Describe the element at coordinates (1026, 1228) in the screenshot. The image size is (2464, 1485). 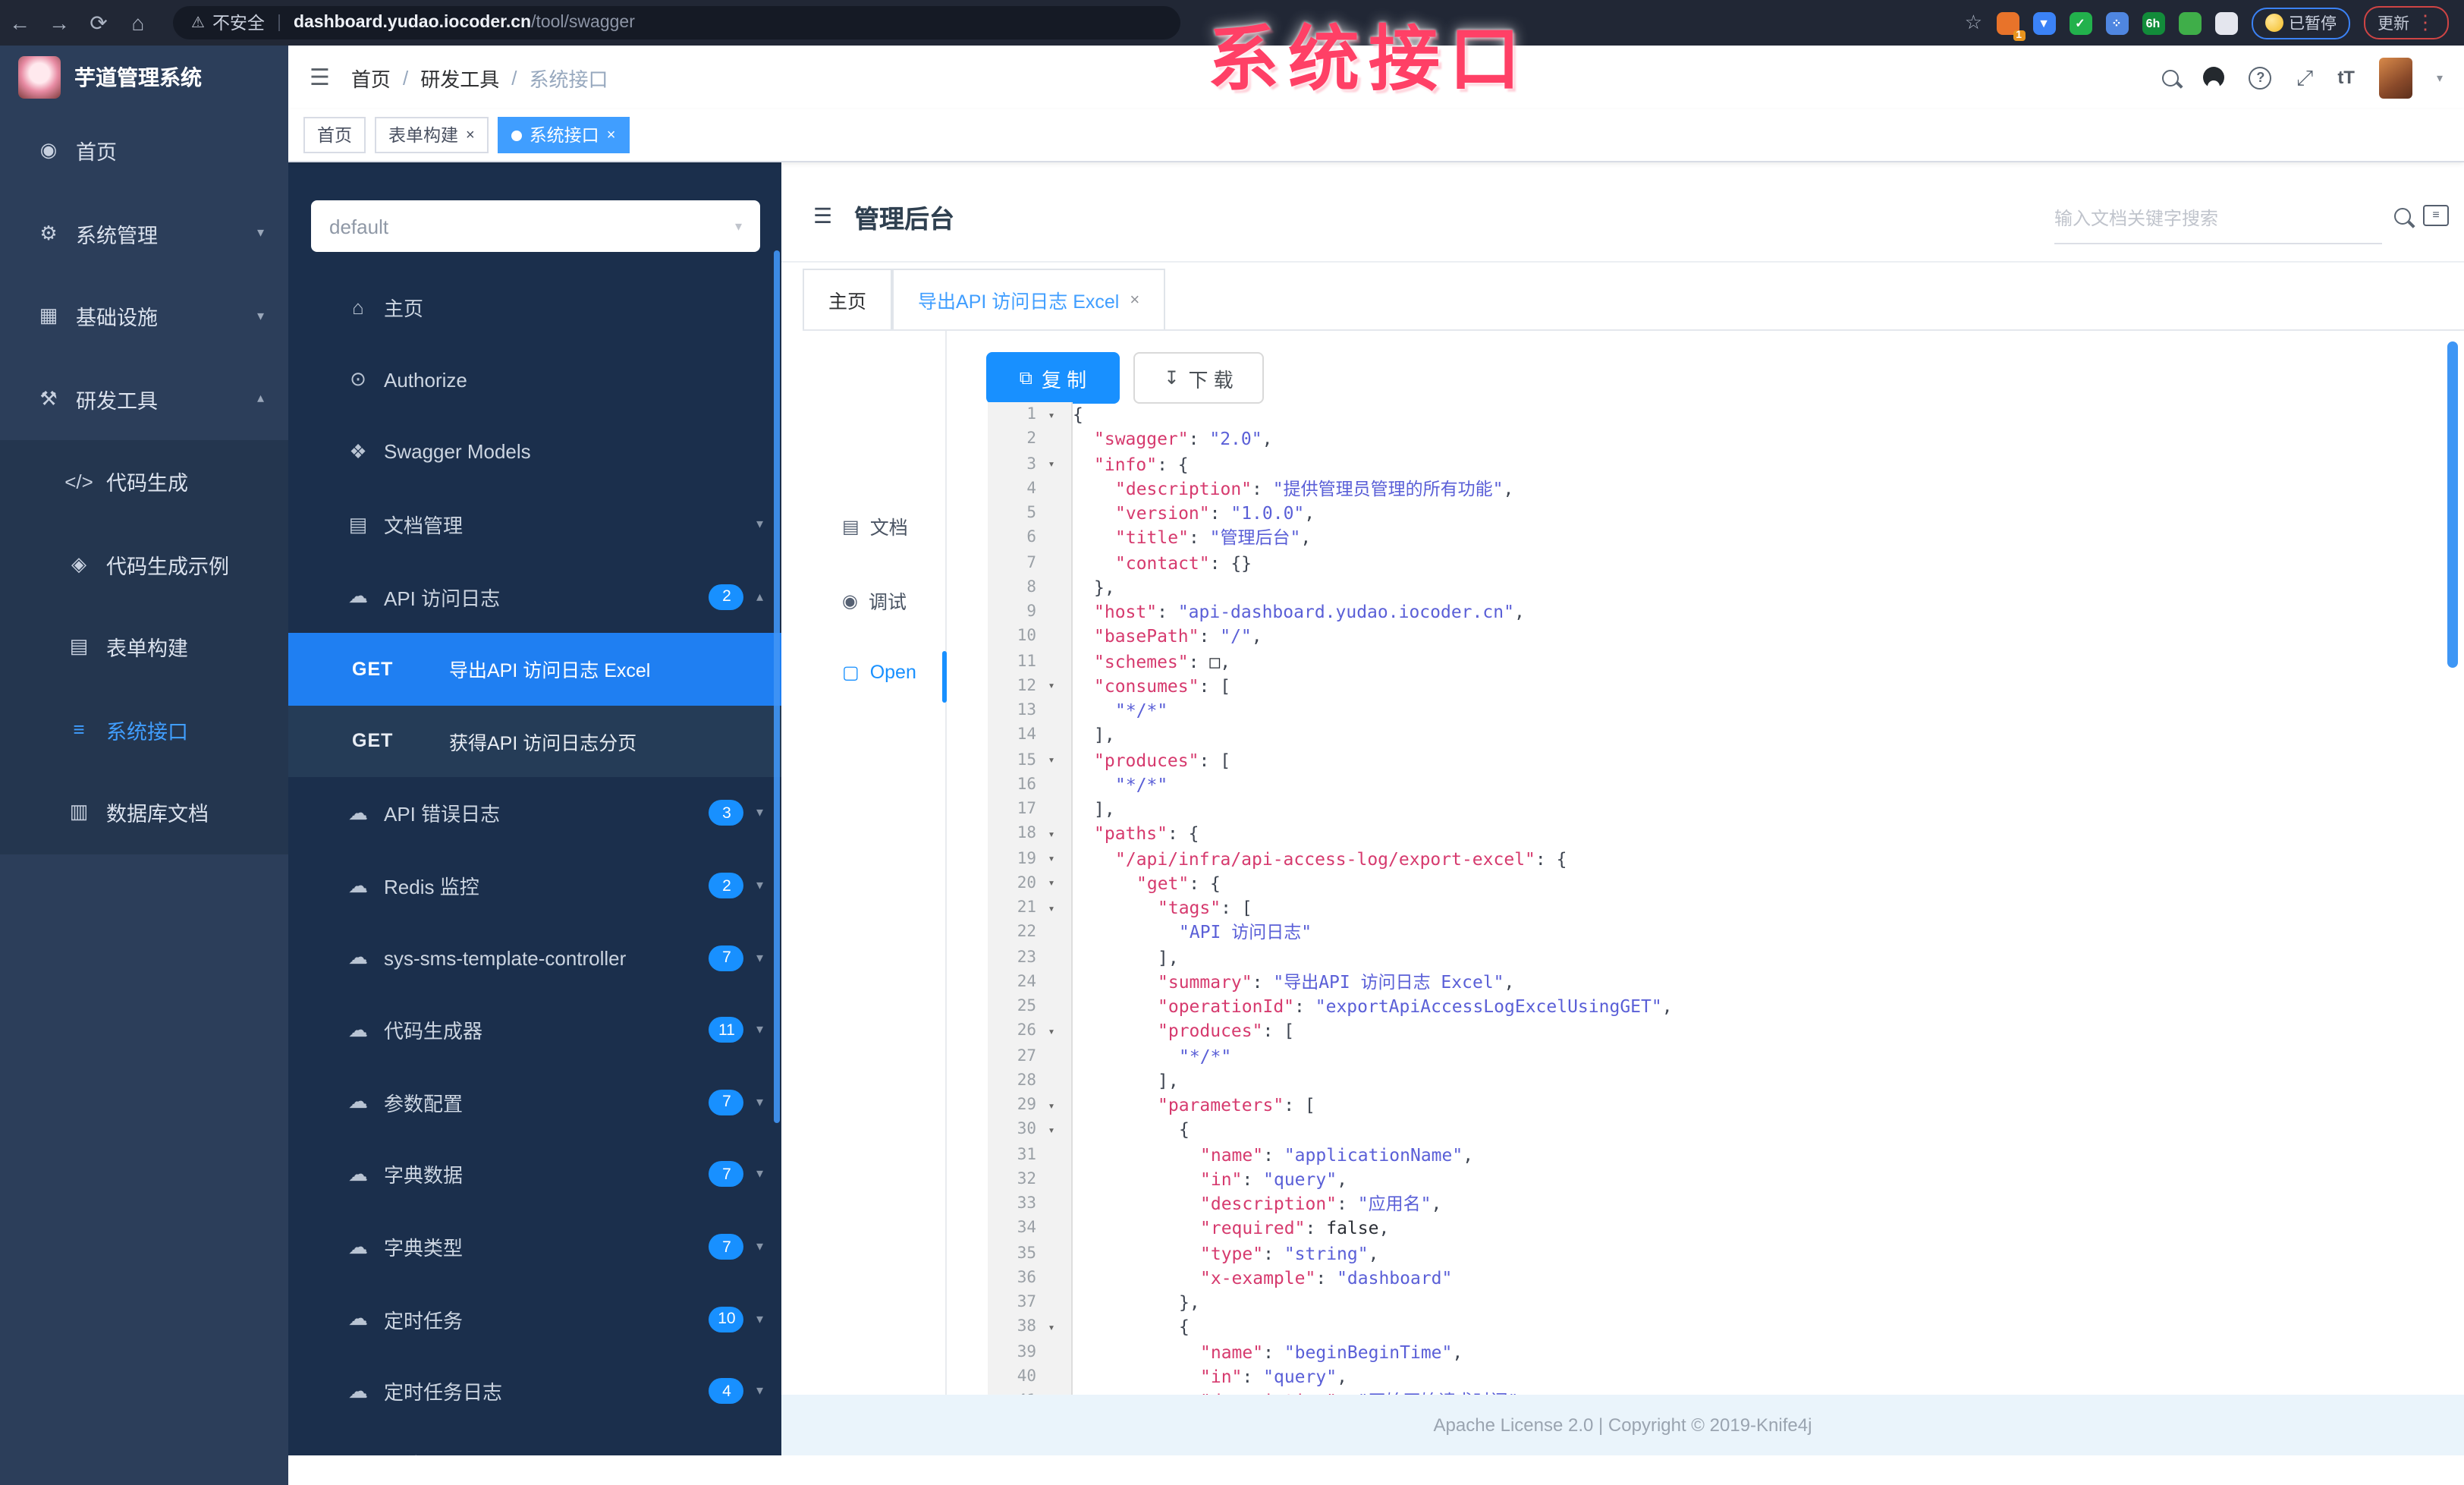
I see `line-number: 34` at that location.